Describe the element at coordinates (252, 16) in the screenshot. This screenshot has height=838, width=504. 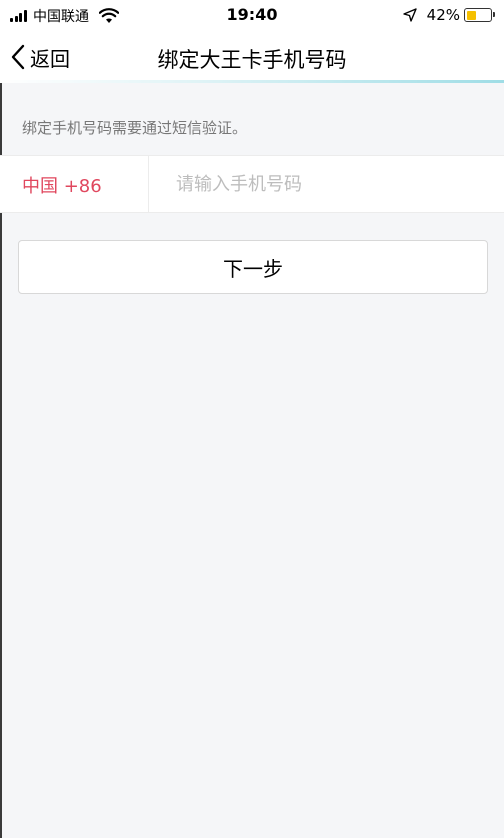
I see `status-bar: 中国联通 19:40 42%` at that location.